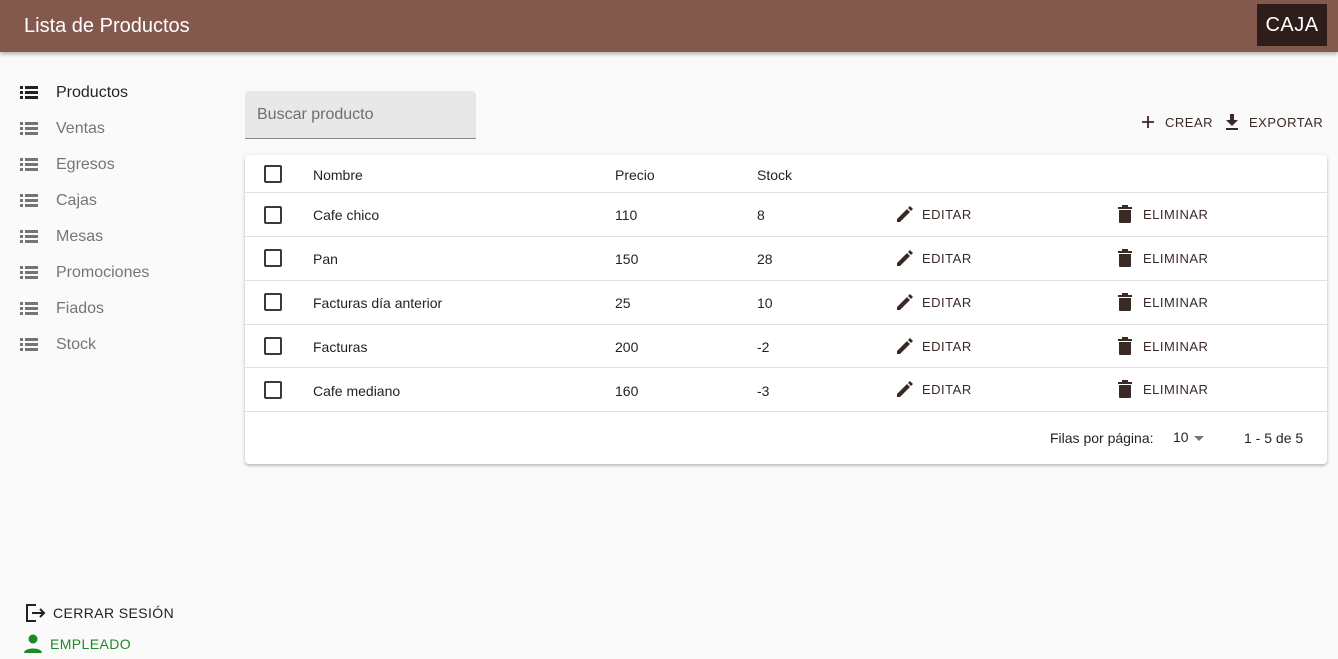 The image size is (1338, 659). I want to click on export-label: EXPORTAR, so click(1286, 122).